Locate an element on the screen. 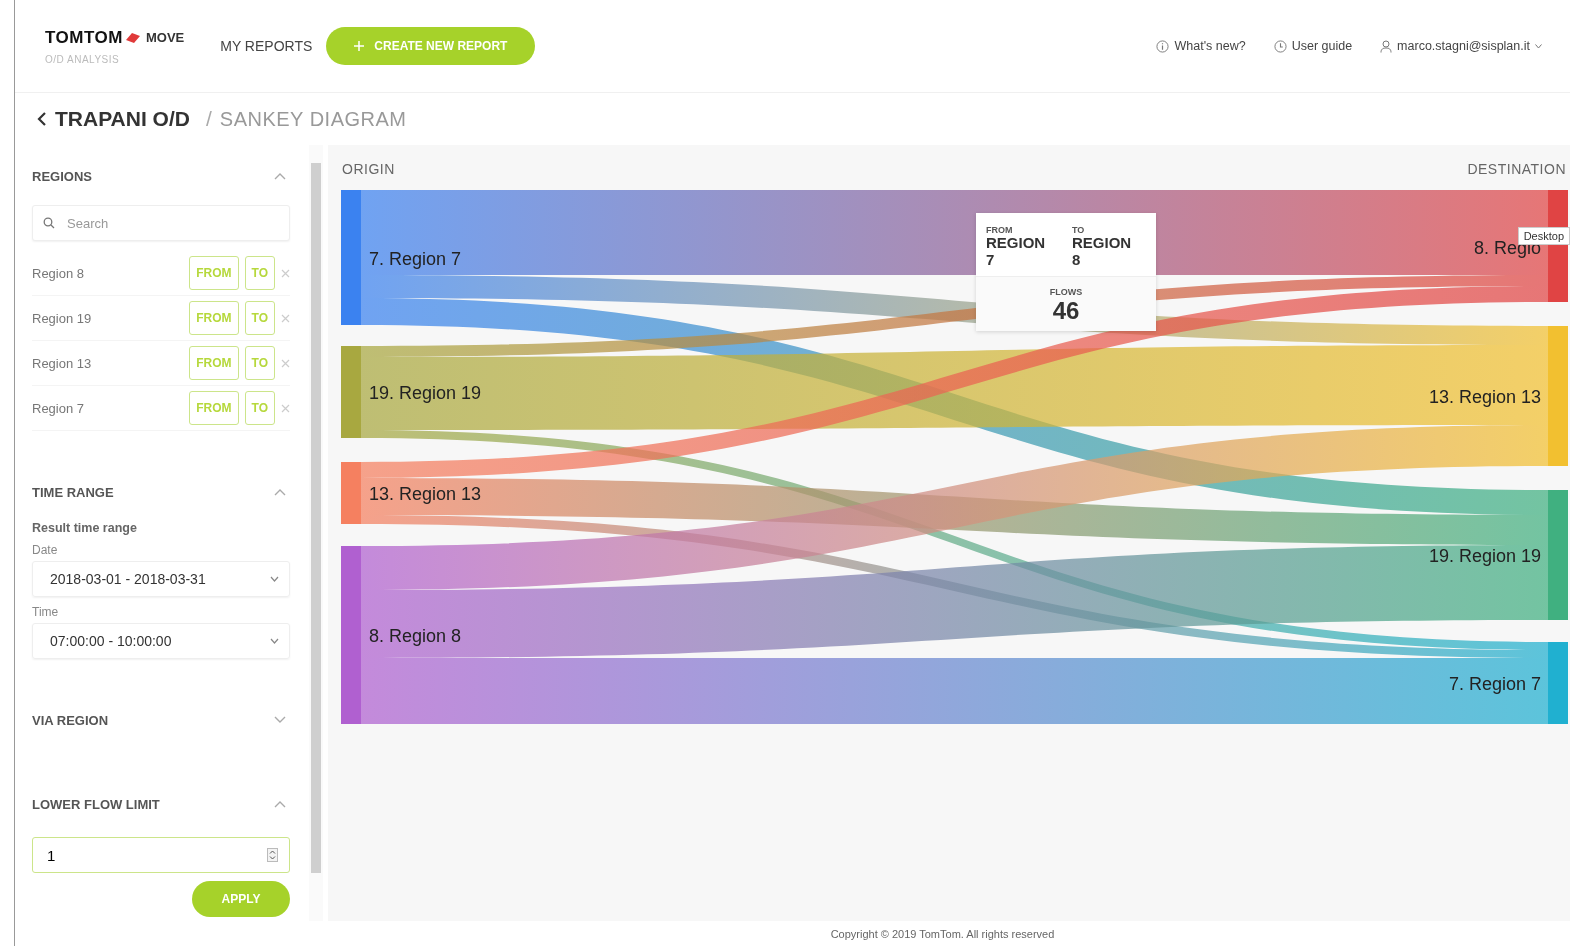 This screenshot has width=1570, height=946. region-name: Region 7 is located at coordinates (59, 408).